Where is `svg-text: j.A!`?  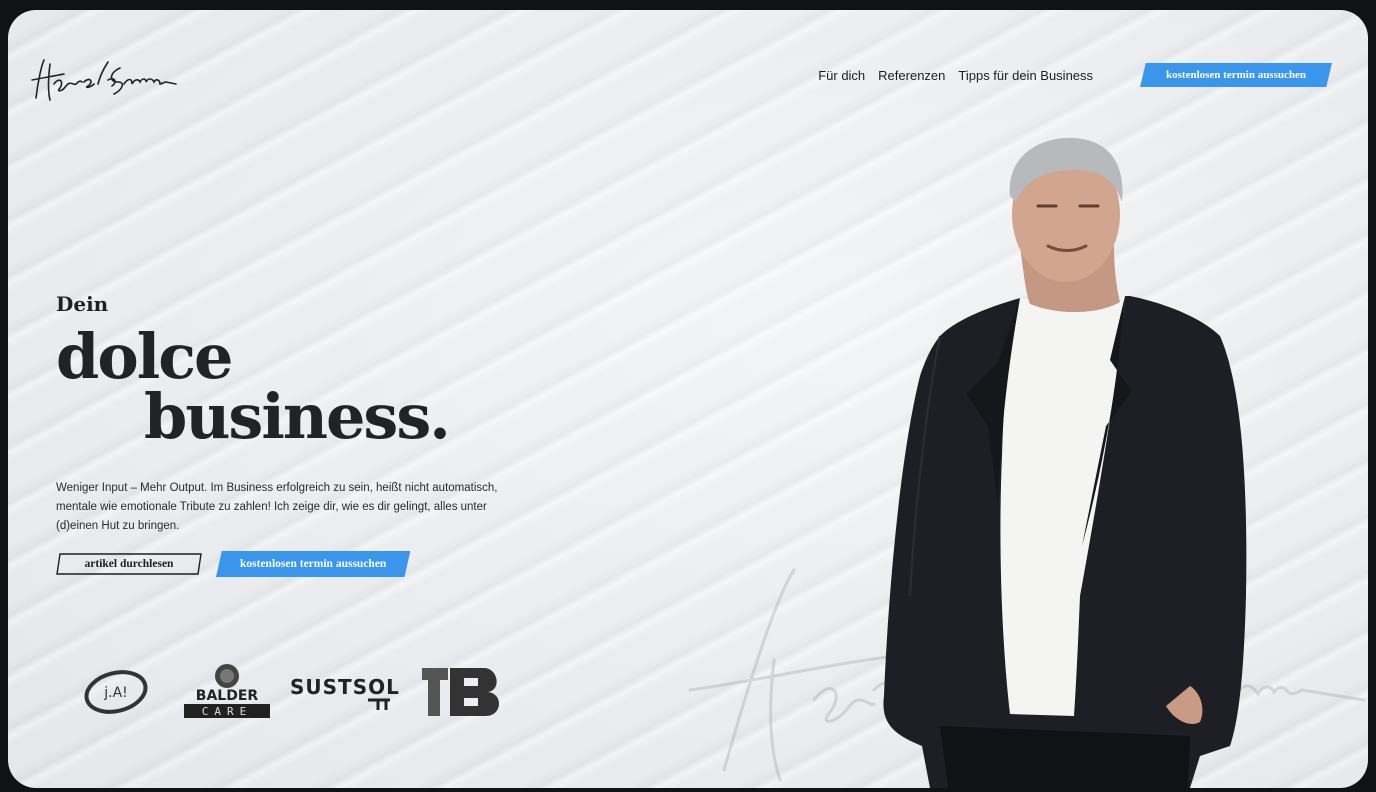 svg-text: j.A! is located at coordinates (115, 693).